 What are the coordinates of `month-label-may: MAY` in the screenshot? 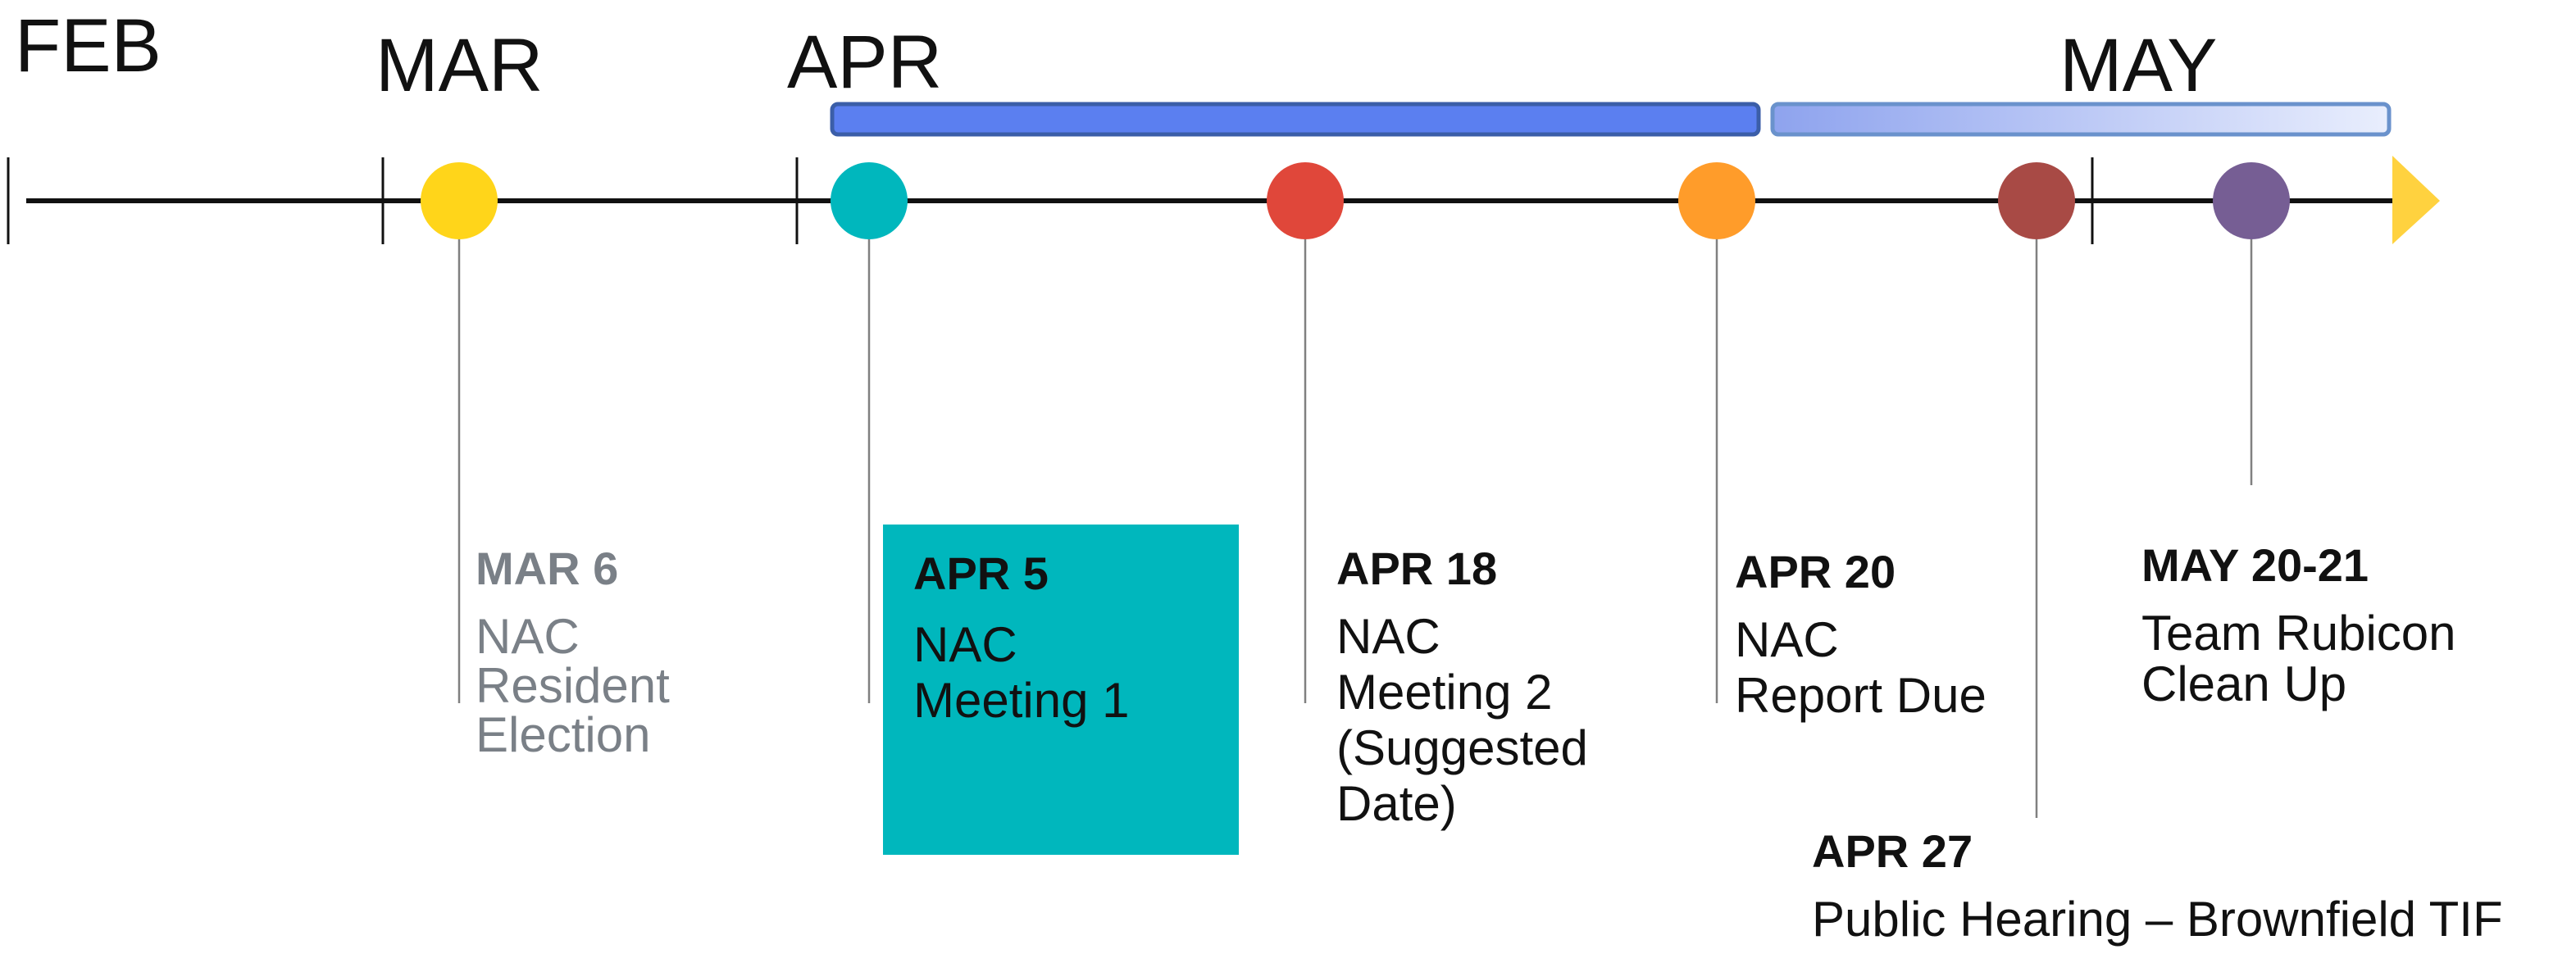 It's located at (2138, 65).